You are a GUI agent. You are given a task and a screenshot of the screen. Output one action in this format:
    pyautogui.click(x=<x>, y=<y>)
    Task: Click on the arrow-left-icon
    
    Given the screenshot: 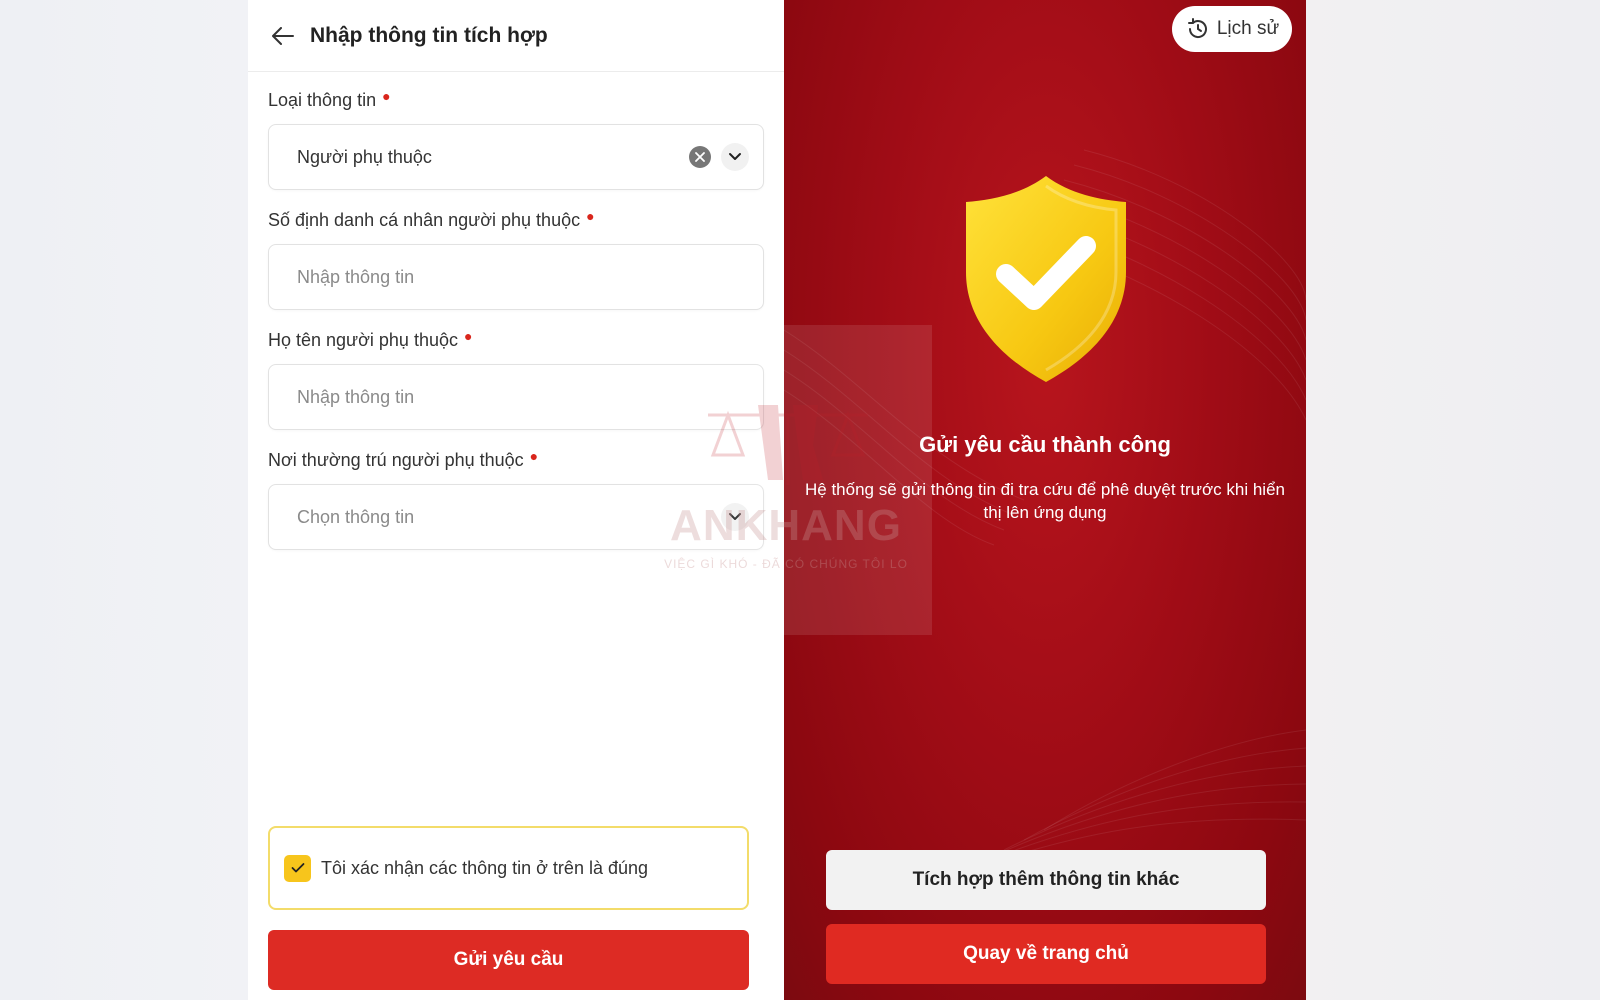 What is the action you would take?
    pyautogui.click(x=283, y=36)
    